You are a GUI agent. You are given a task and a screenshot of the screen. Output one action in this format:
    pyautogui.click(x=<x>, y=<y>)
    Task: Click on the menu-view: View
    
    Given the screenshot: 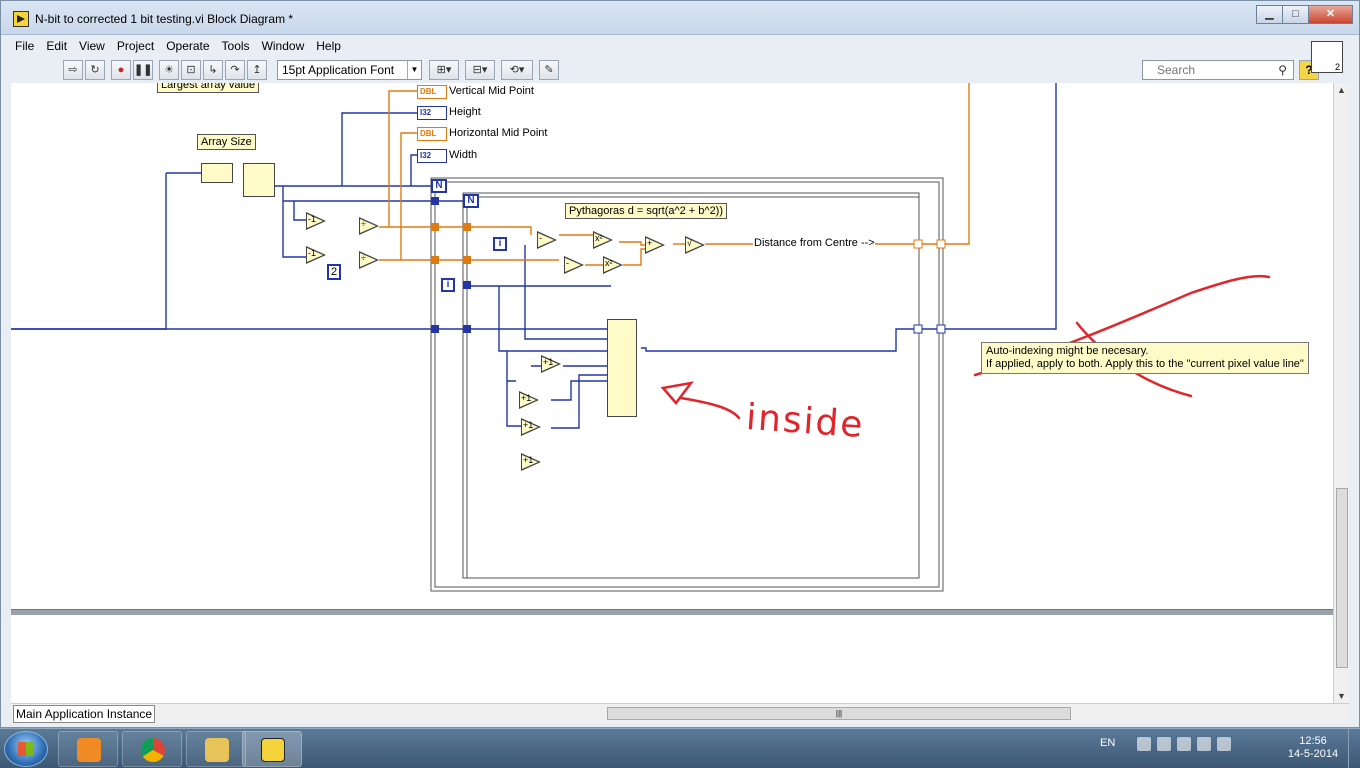 What is the action you would take?
    pyautogui.click(x=92, y=47)
    